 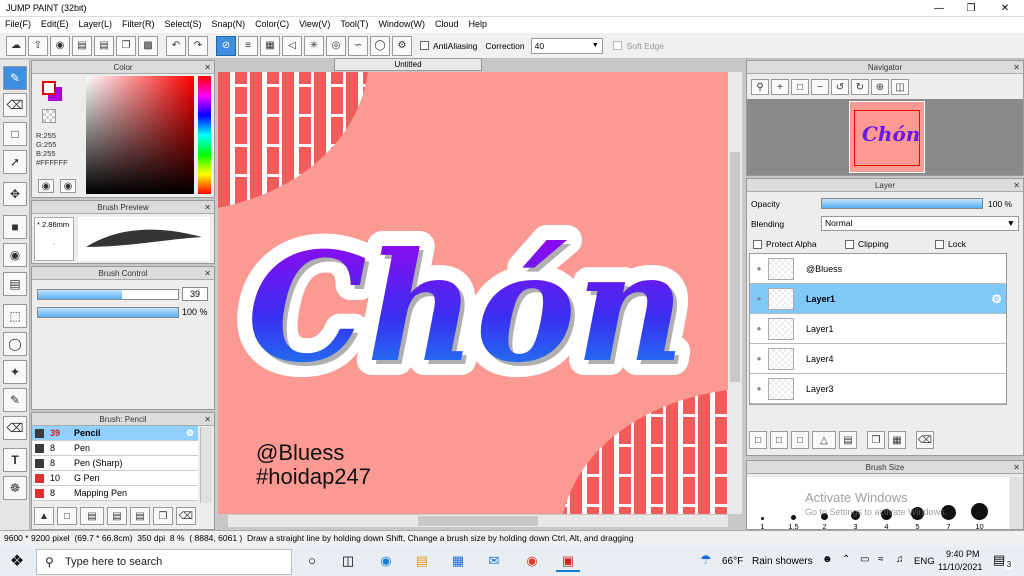 I want to click on select-eraser-tool-icon: ⌫, so click(x=15, y=428).